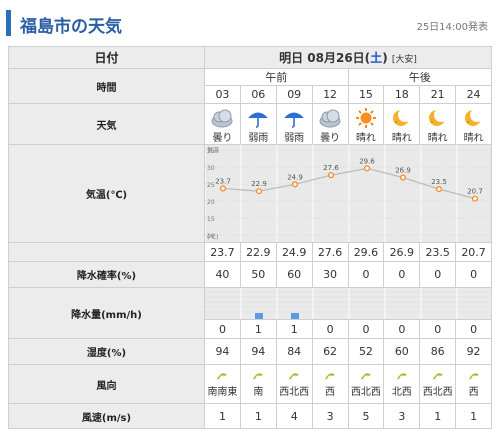 Image resolution: width=500 pixels, height=432 pixels. I want to click on temperature-value: 22.9, so click(258, 252).